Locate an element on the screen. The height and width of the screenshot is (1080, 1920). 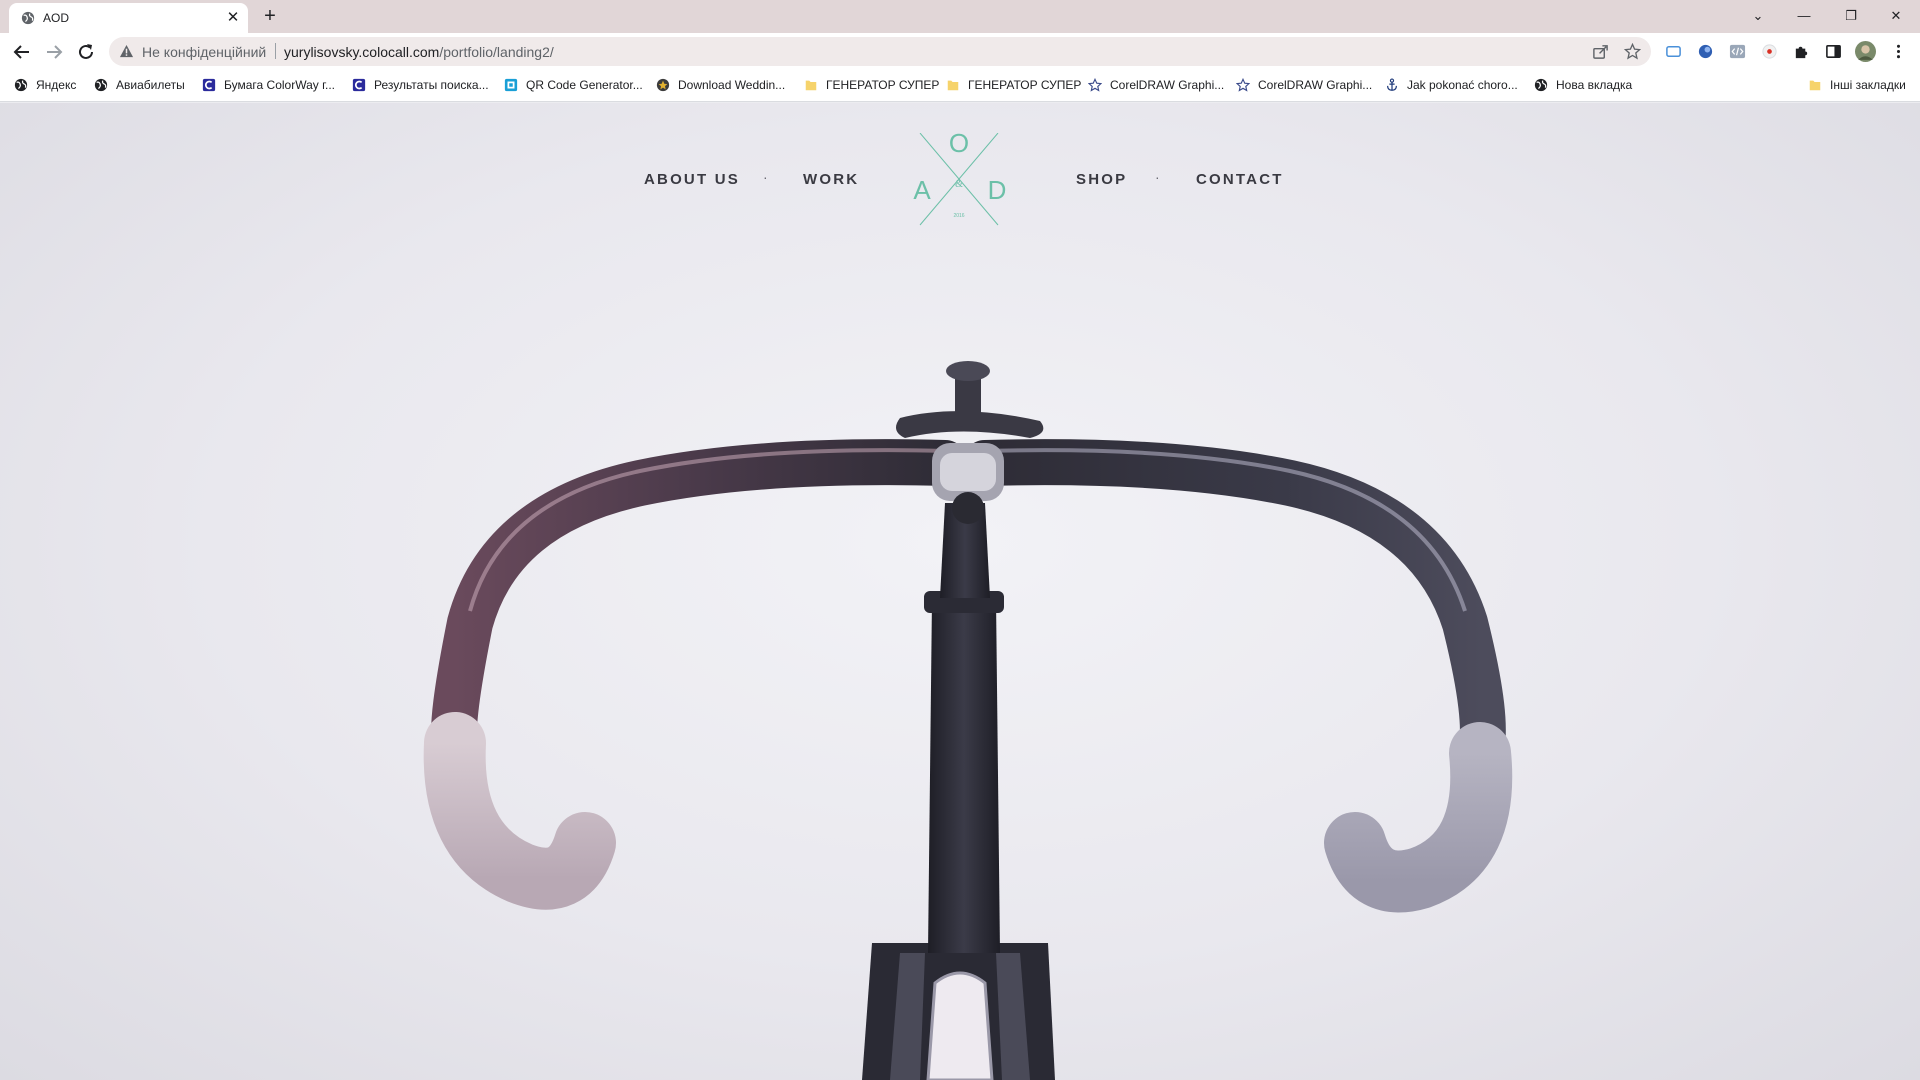
nav-work: WORK is located at coordinates (831, 179).